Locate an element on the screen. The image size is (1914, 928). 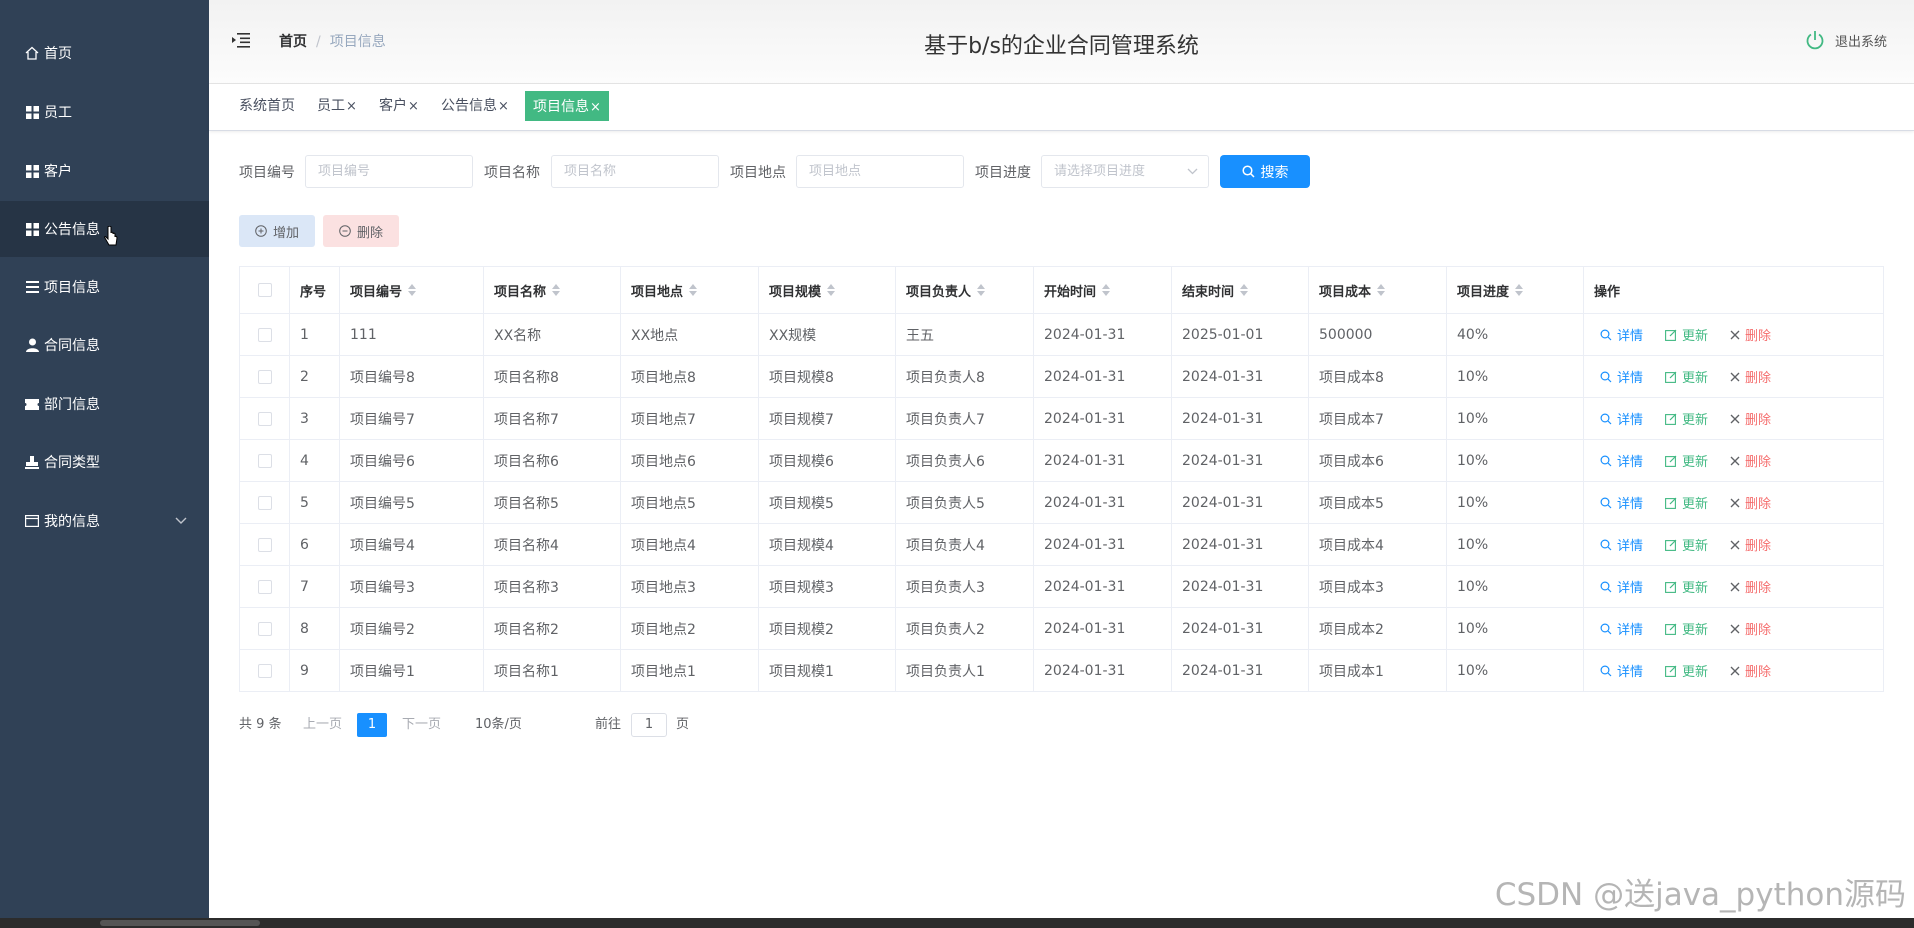
column-header: 项目名称 is located at coordinates (552, 290).